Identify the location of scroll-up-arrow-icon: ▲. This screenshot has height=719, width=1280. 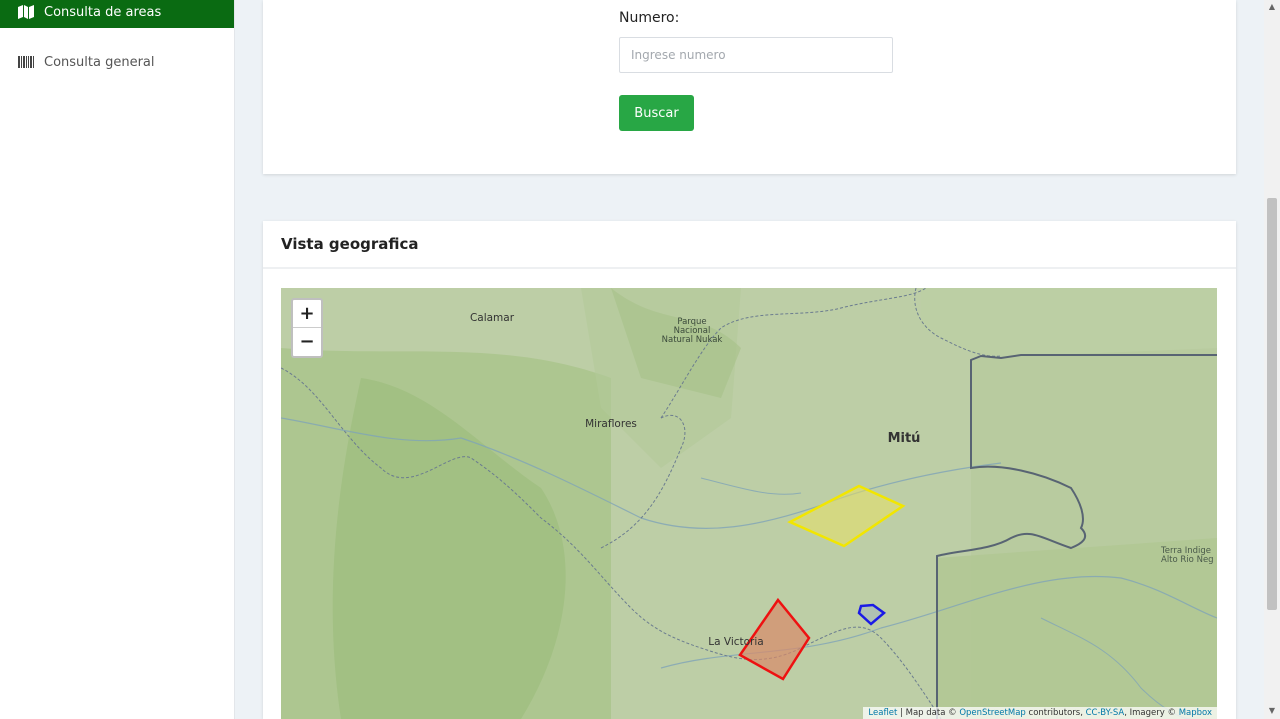
(1272, 7).